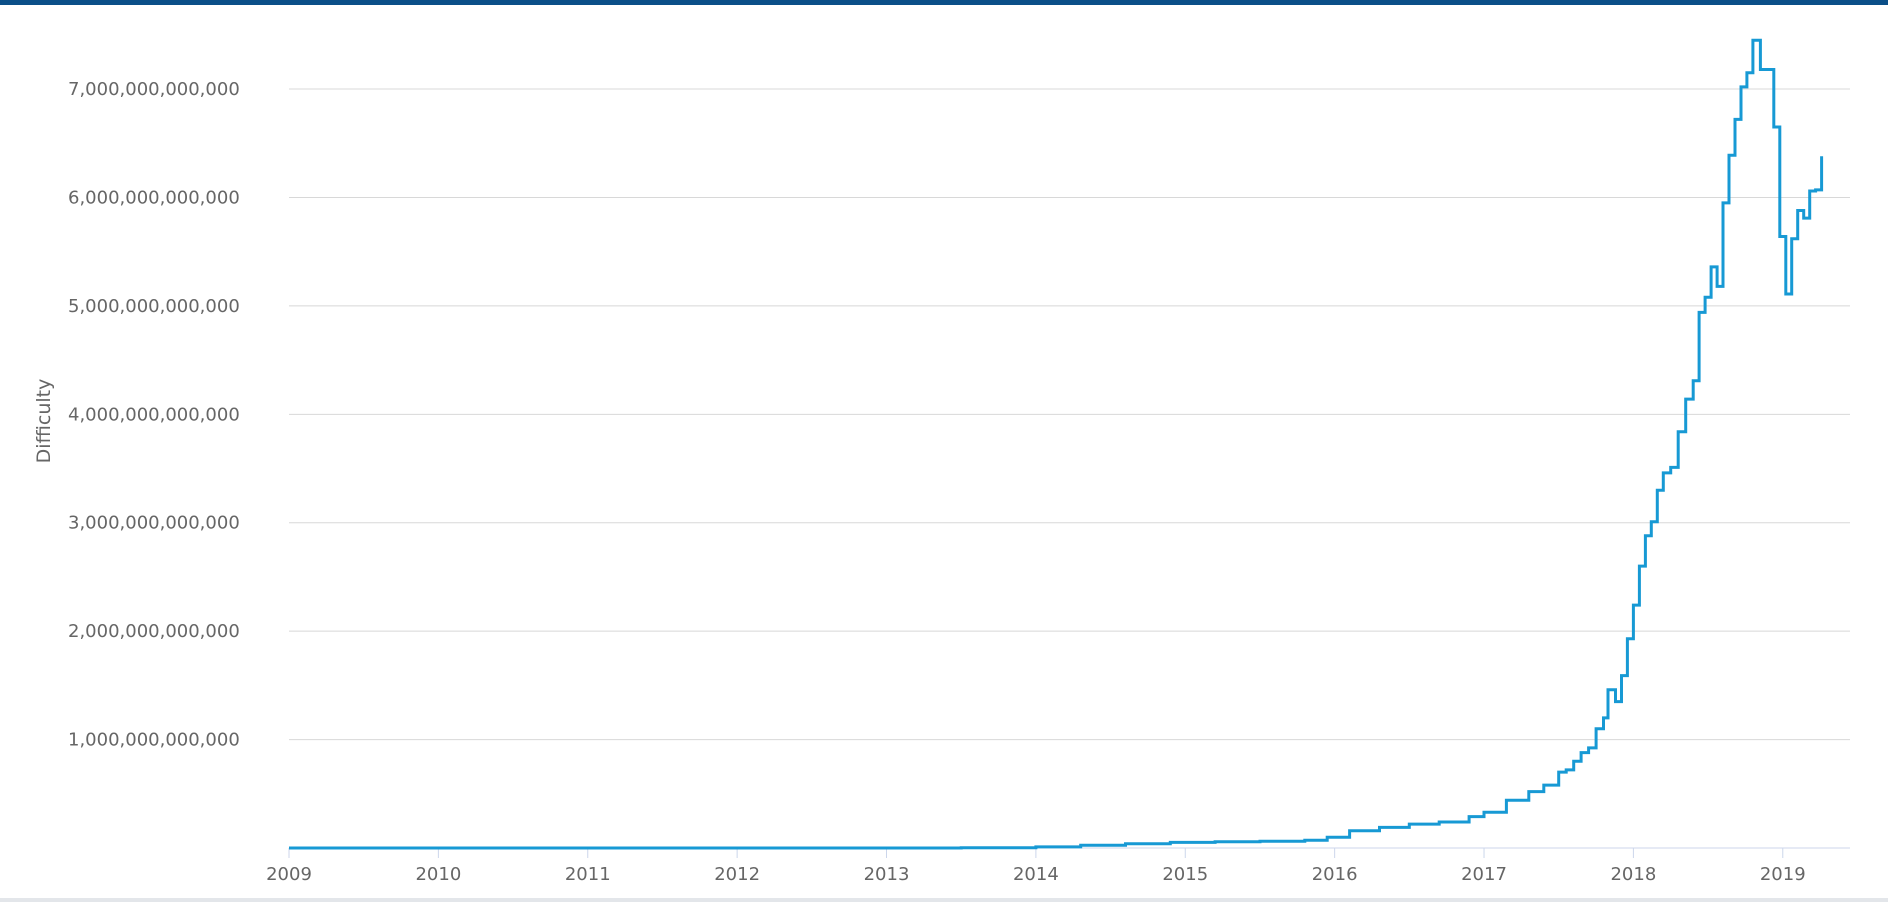 The height and width of the screenshot is (902, 1888). What do you see at coordinates (1633, 874) in the screenshot?
I see `x-tick-label: 2018` at bounding box center [1633, 874].